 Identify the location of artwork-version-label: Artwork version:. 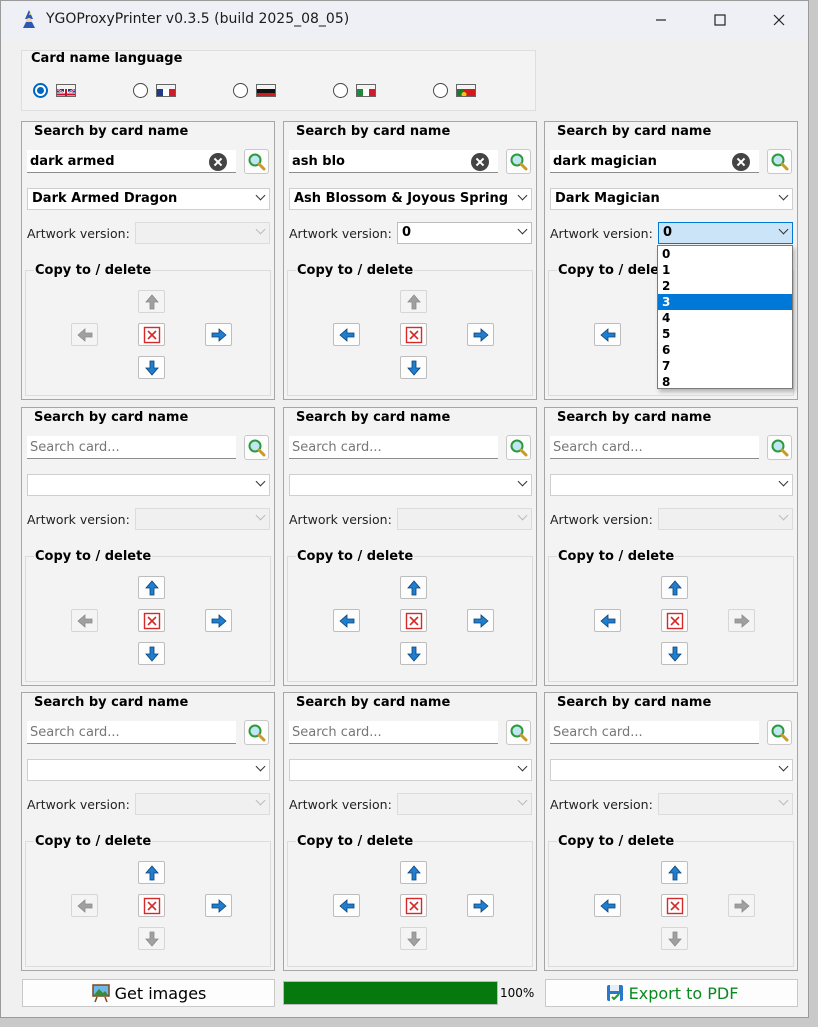
(78, 233).